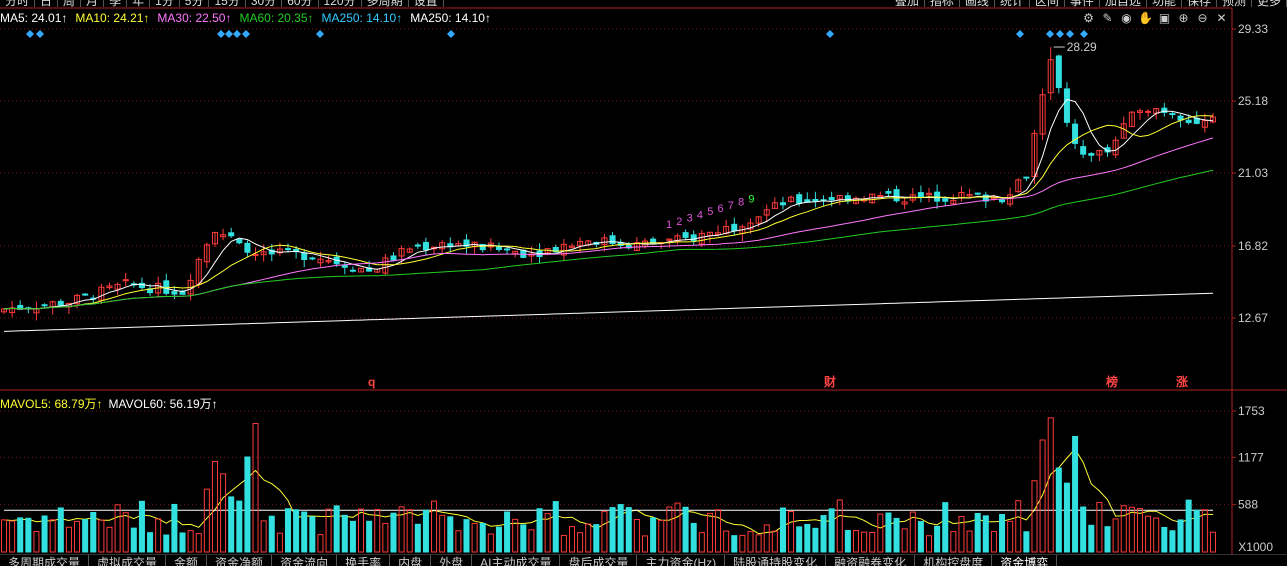 Image resolution: width=1287 pixels, height=566 pixels. Describe the element at coordinates (1164, 3) in the screenshot. I see `tool-tab: 功能` at that location.